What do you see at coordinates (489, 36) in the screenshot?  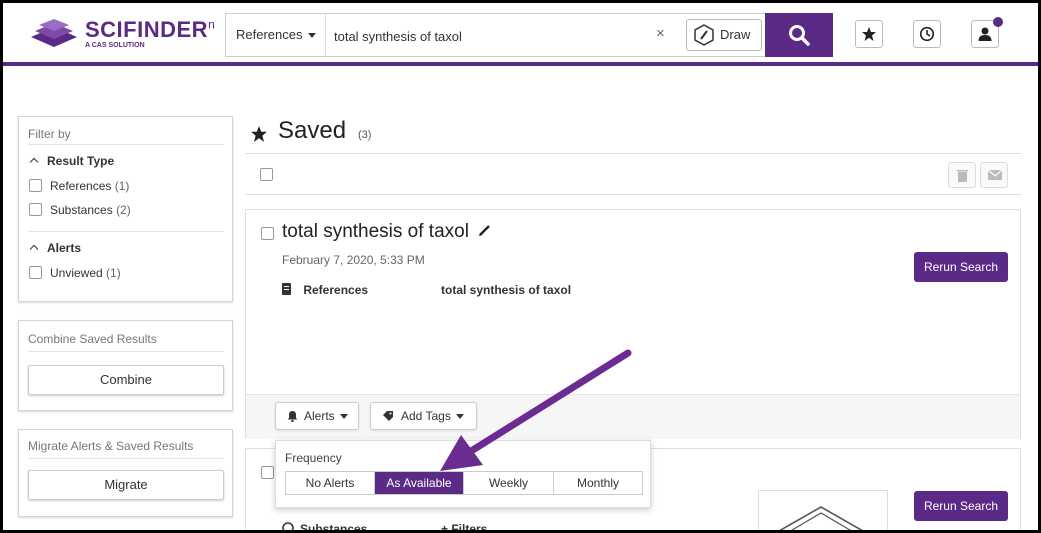 I see `search-input` at bounding box center [489, 36].